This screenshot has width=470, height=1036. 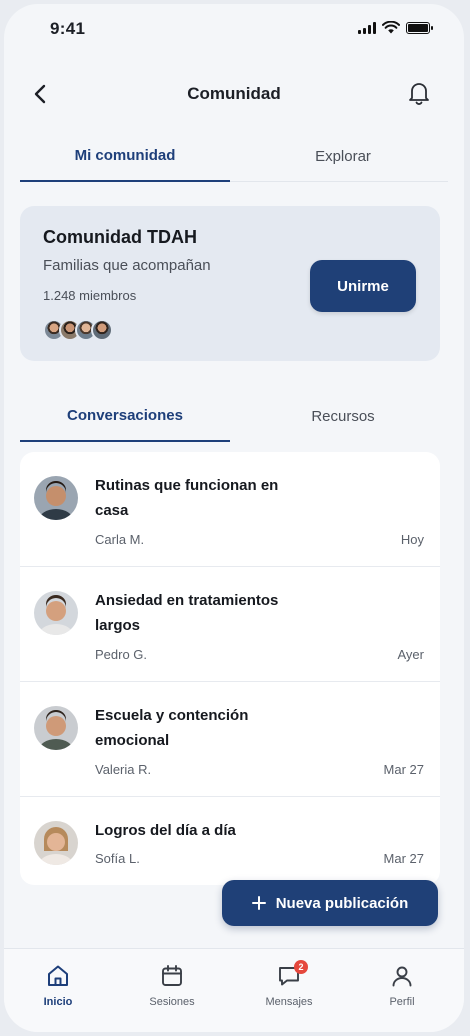 I want to click on bottom-nav: Inicio Sesiones 2 Mensajes Perfil, so click(x=234, y=990).